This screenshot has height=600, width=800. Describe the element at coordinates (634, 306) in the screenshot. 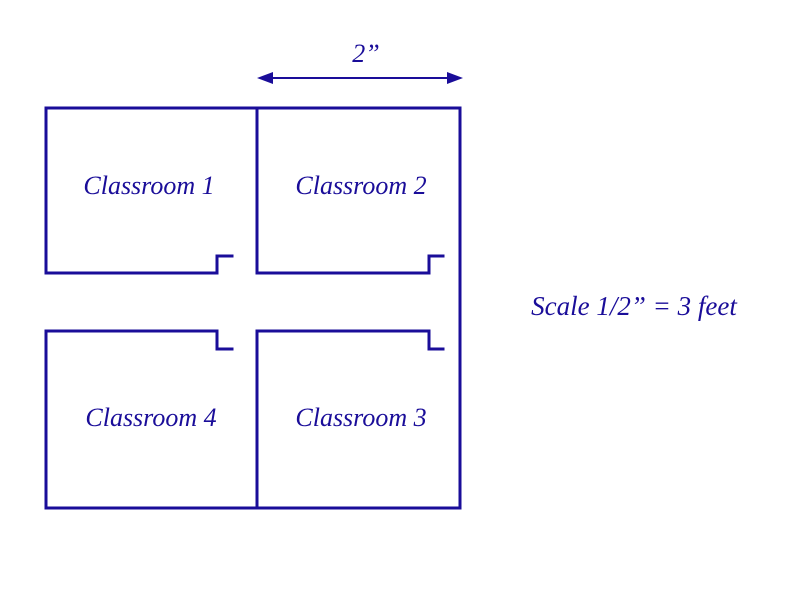

I see `scale-label: Scale 1/2” = 3 feet` at that location.